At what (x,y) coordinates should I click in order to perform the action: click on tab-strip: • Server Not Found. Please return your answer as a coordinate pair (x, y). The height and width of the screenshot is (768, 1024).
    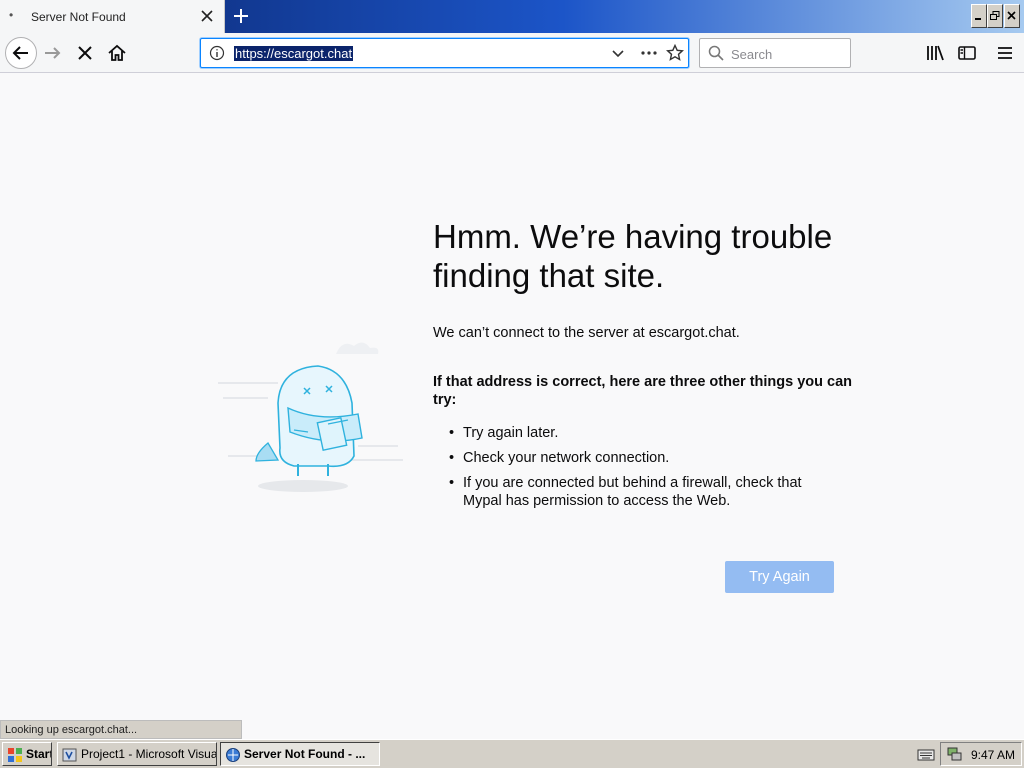
    Looking at the image, I should click on (512, 16).